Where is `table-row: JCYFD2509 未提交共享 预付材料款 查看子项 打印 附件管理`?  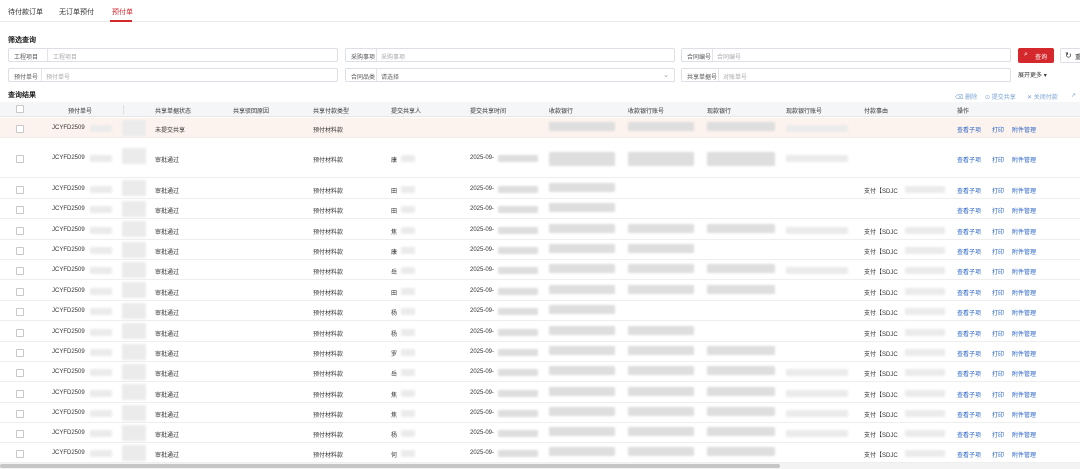 table-row: JCYFD2509 未提交共享 预付材料款 查看子项 打印 附件管理 is located at coordinates (540, 128).